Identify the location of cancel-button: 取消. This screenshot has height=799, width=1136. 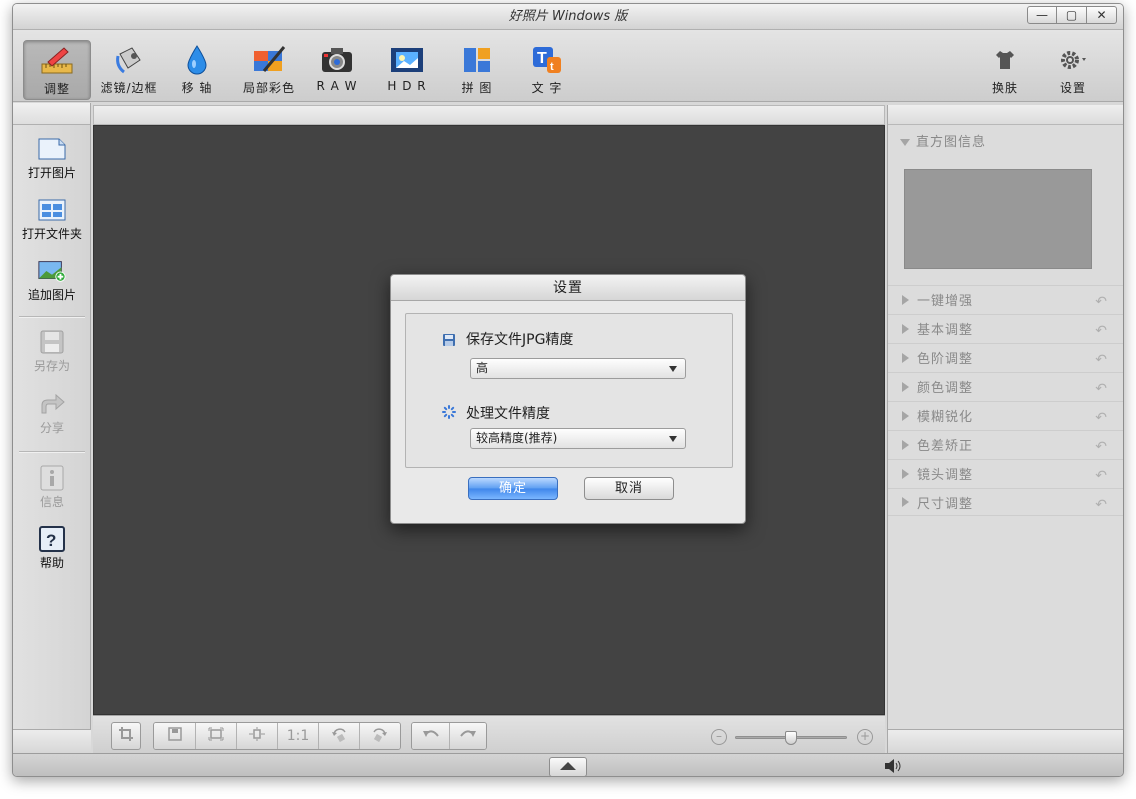
(629, 488).